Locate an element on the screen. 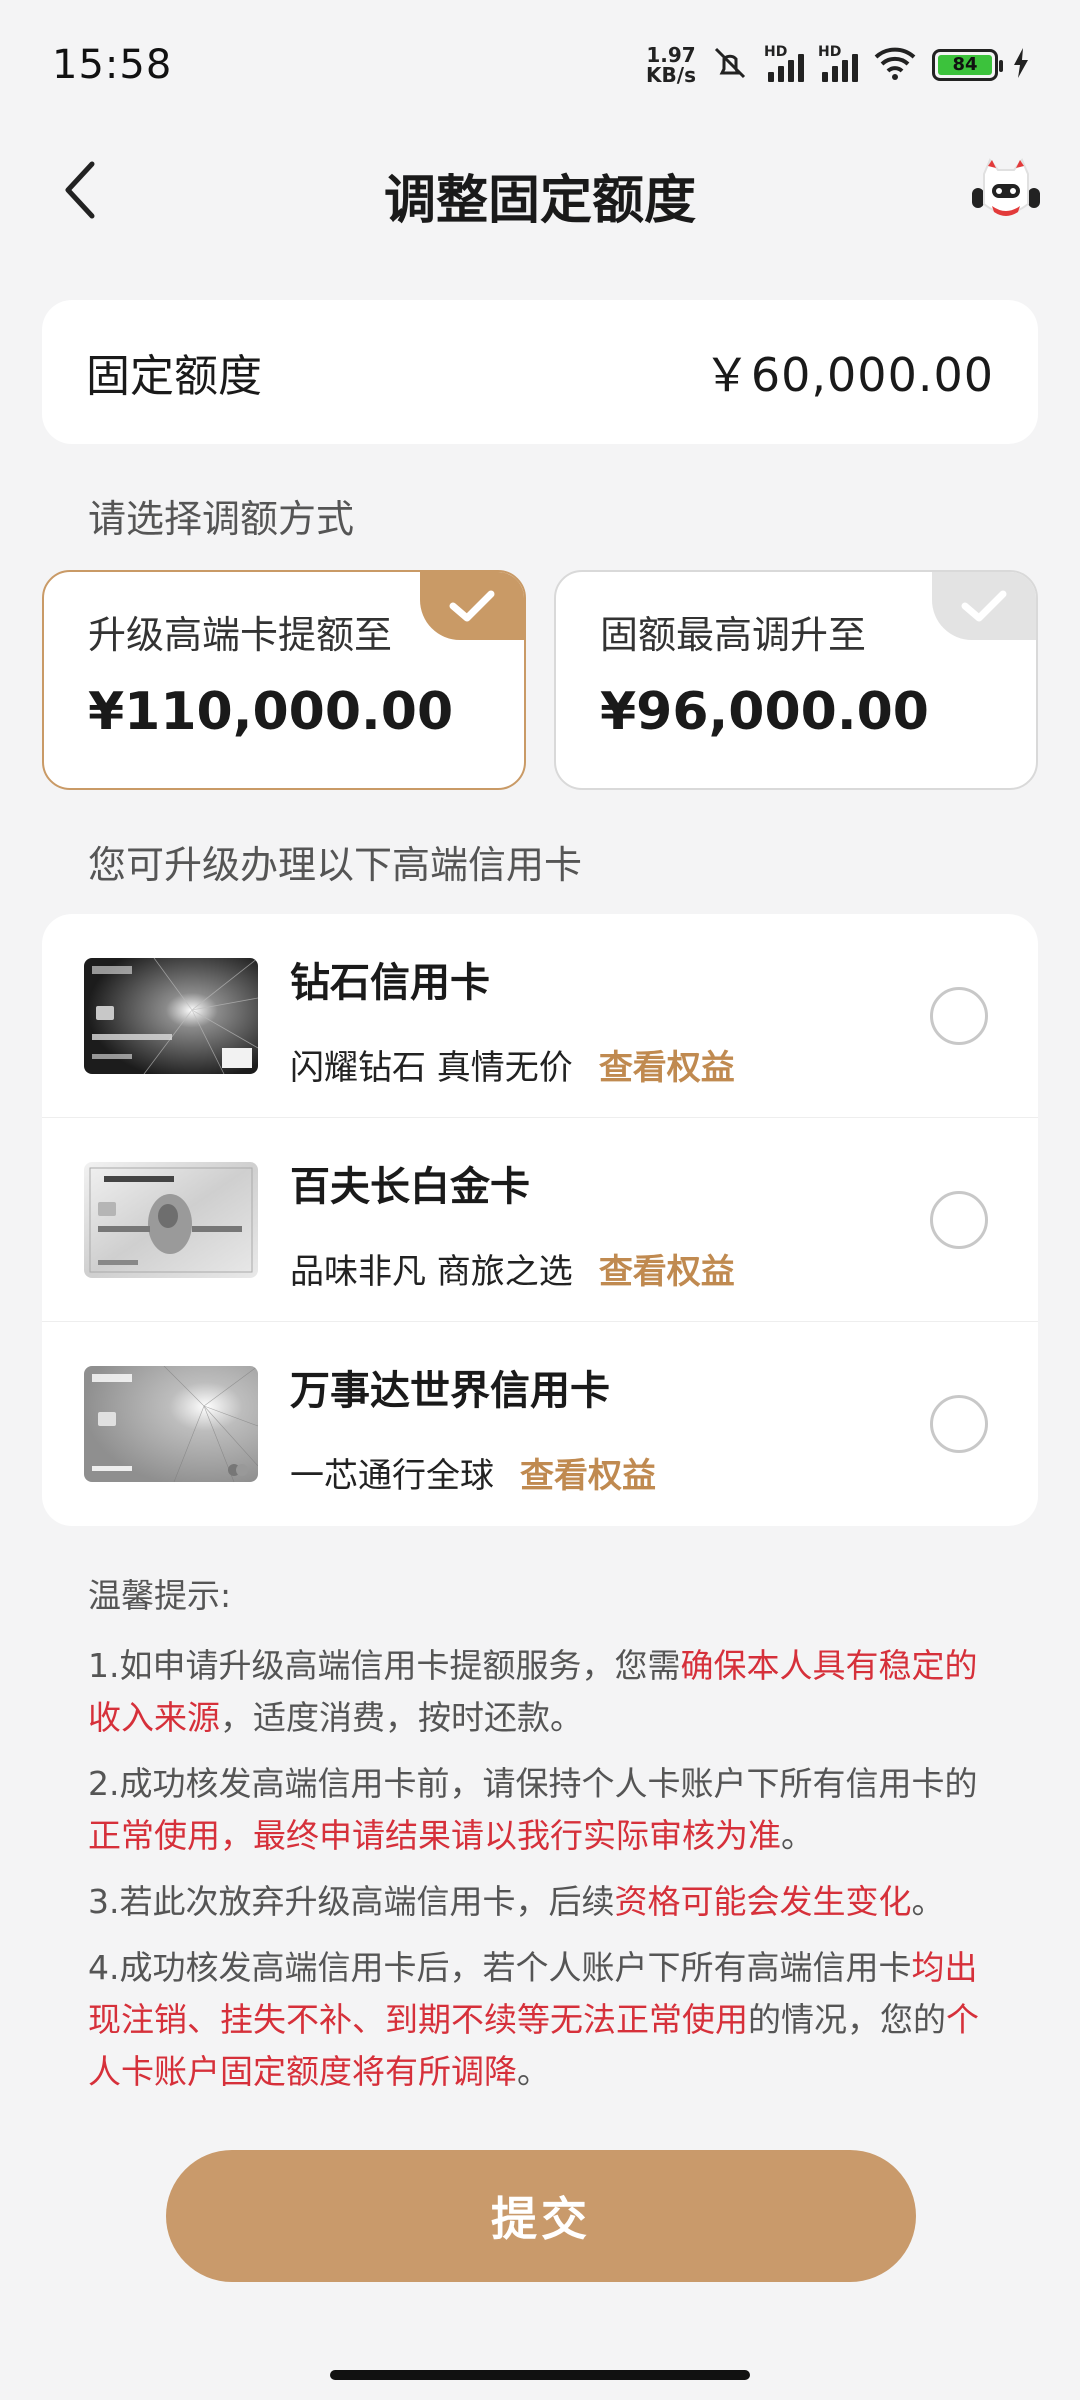 Image resolution: width=1080 pixels, height=2400 pixels. mastercard-world-card-image is located at coordinates (171, 1424).